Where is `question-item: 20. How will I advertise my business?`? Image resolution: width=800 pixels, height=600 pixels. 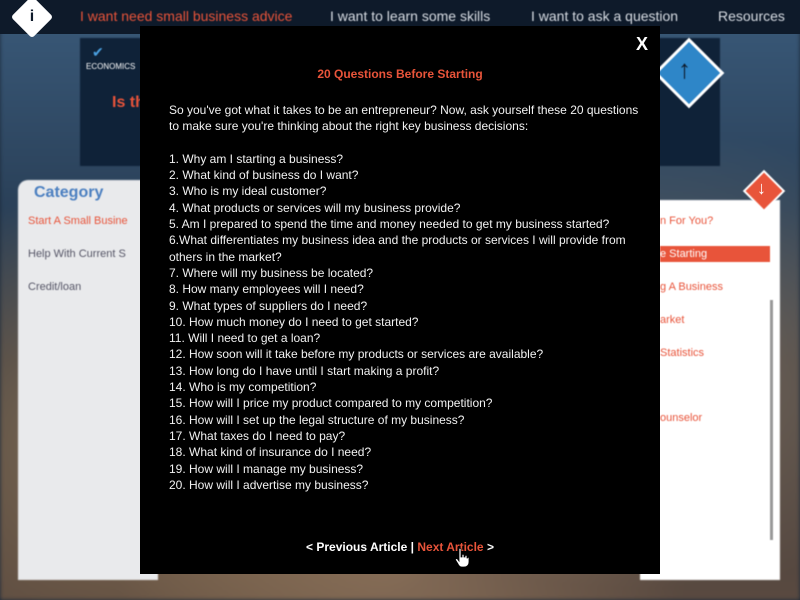 question-item: 20. How will I advertise my business? is located at coordinates (269, 484).